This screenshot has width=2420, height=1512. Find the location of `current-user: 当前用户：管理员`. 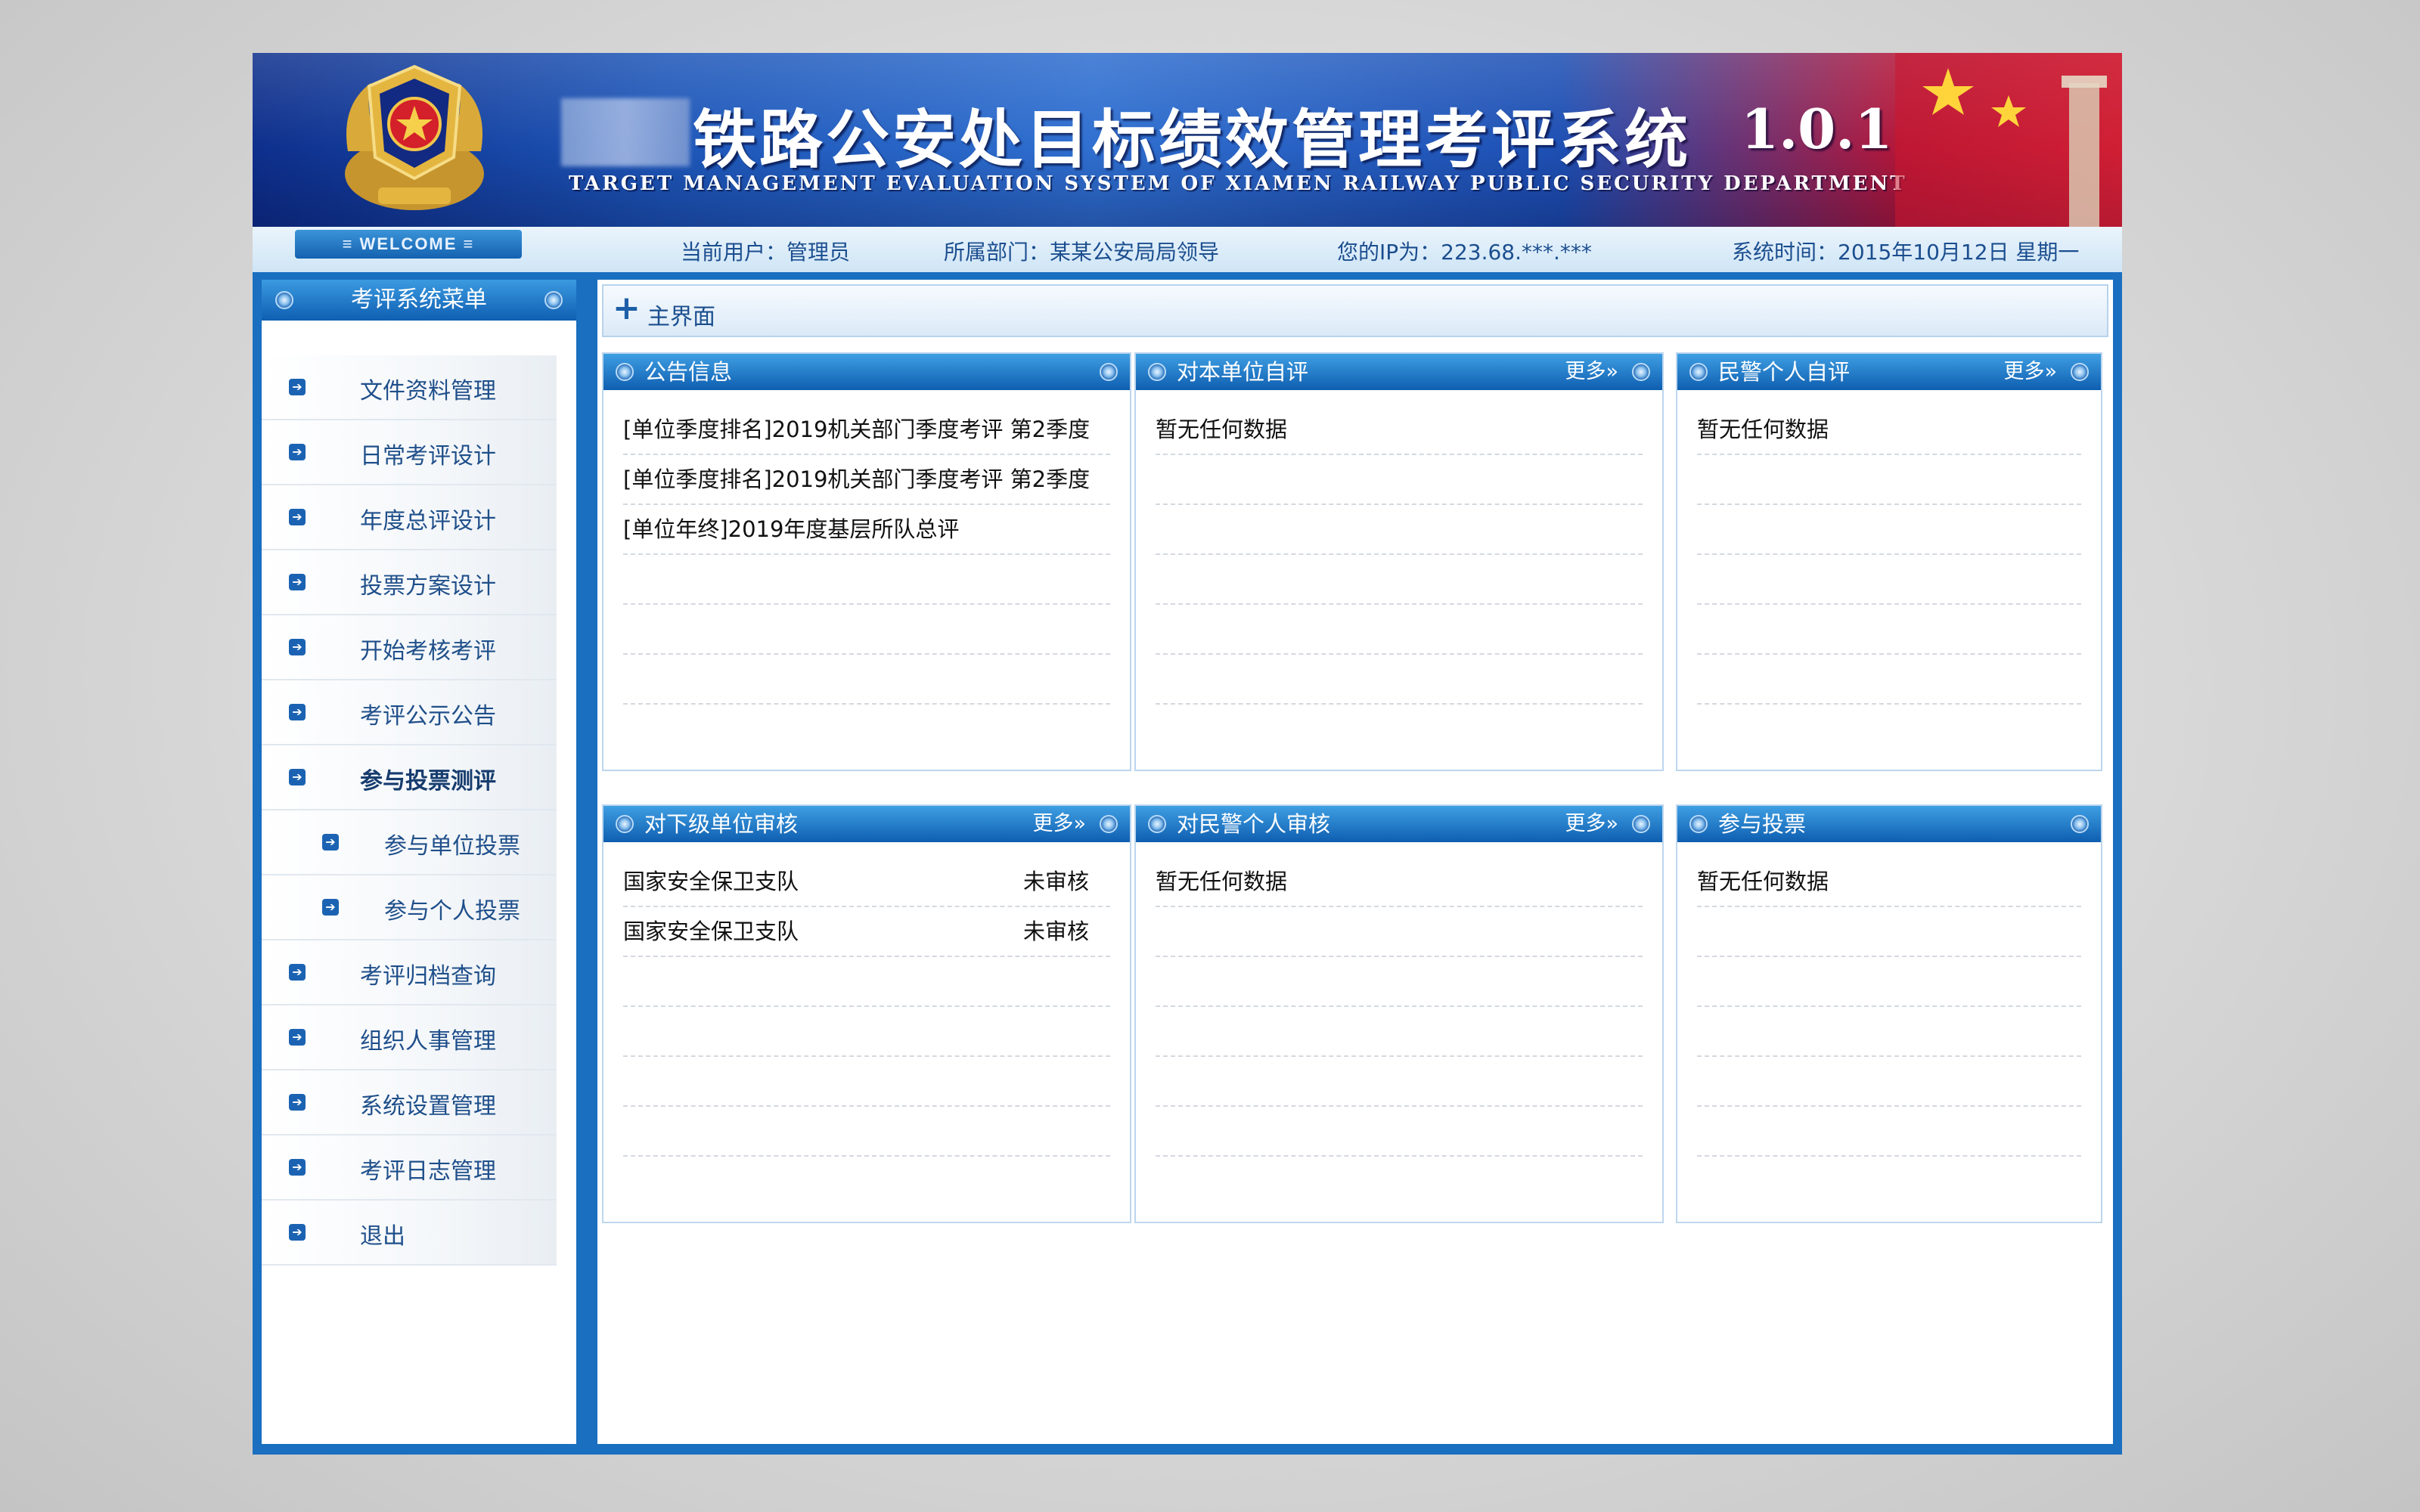

current-user: 当前用户：管理员 is located at coordinates (766, 253).